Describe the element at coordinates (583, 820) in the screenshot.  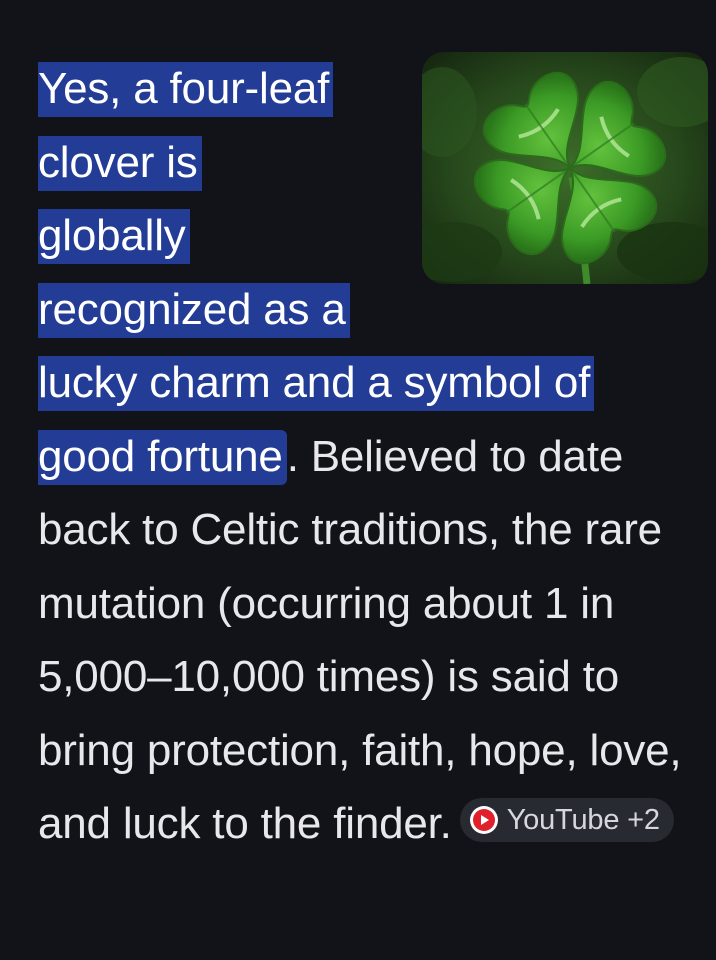
I see `source-chip-label: YouTube +2` at that location.